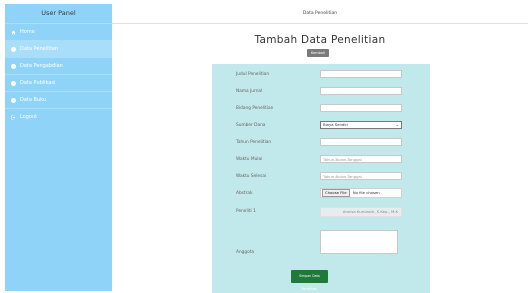 The width and height of the screenshot is (530, 293). Describe the element at coordinates (58, 99) in the screenshot. I see `sidebar-item-data-buku: Data Buku` at that location.